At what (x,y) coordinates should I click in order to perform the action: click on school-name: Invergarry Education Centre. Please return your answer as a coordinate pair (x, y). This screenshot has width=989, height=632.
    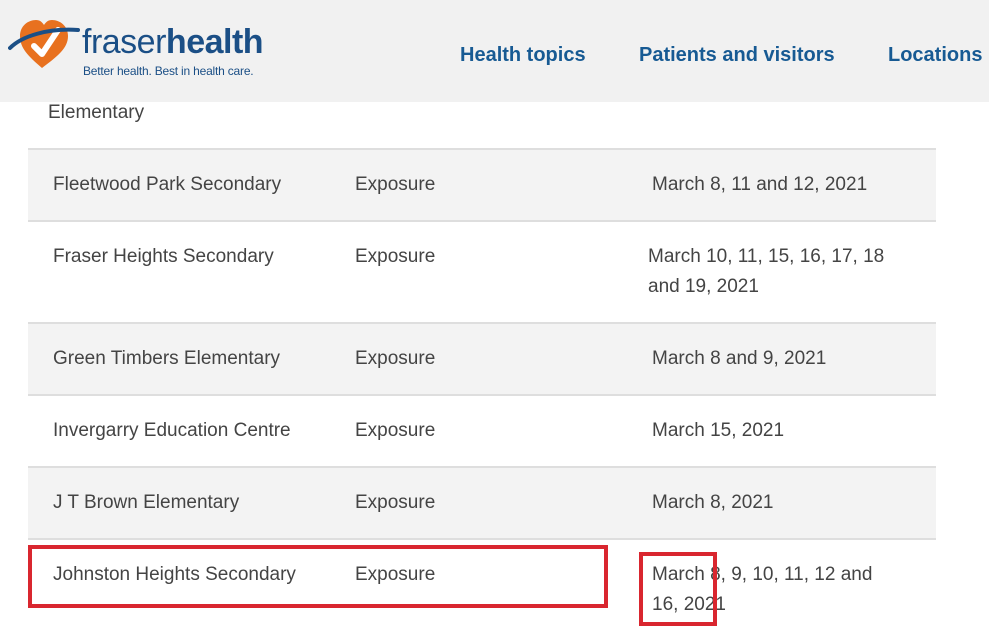
    Looking at the image, I should click on (172, 430).